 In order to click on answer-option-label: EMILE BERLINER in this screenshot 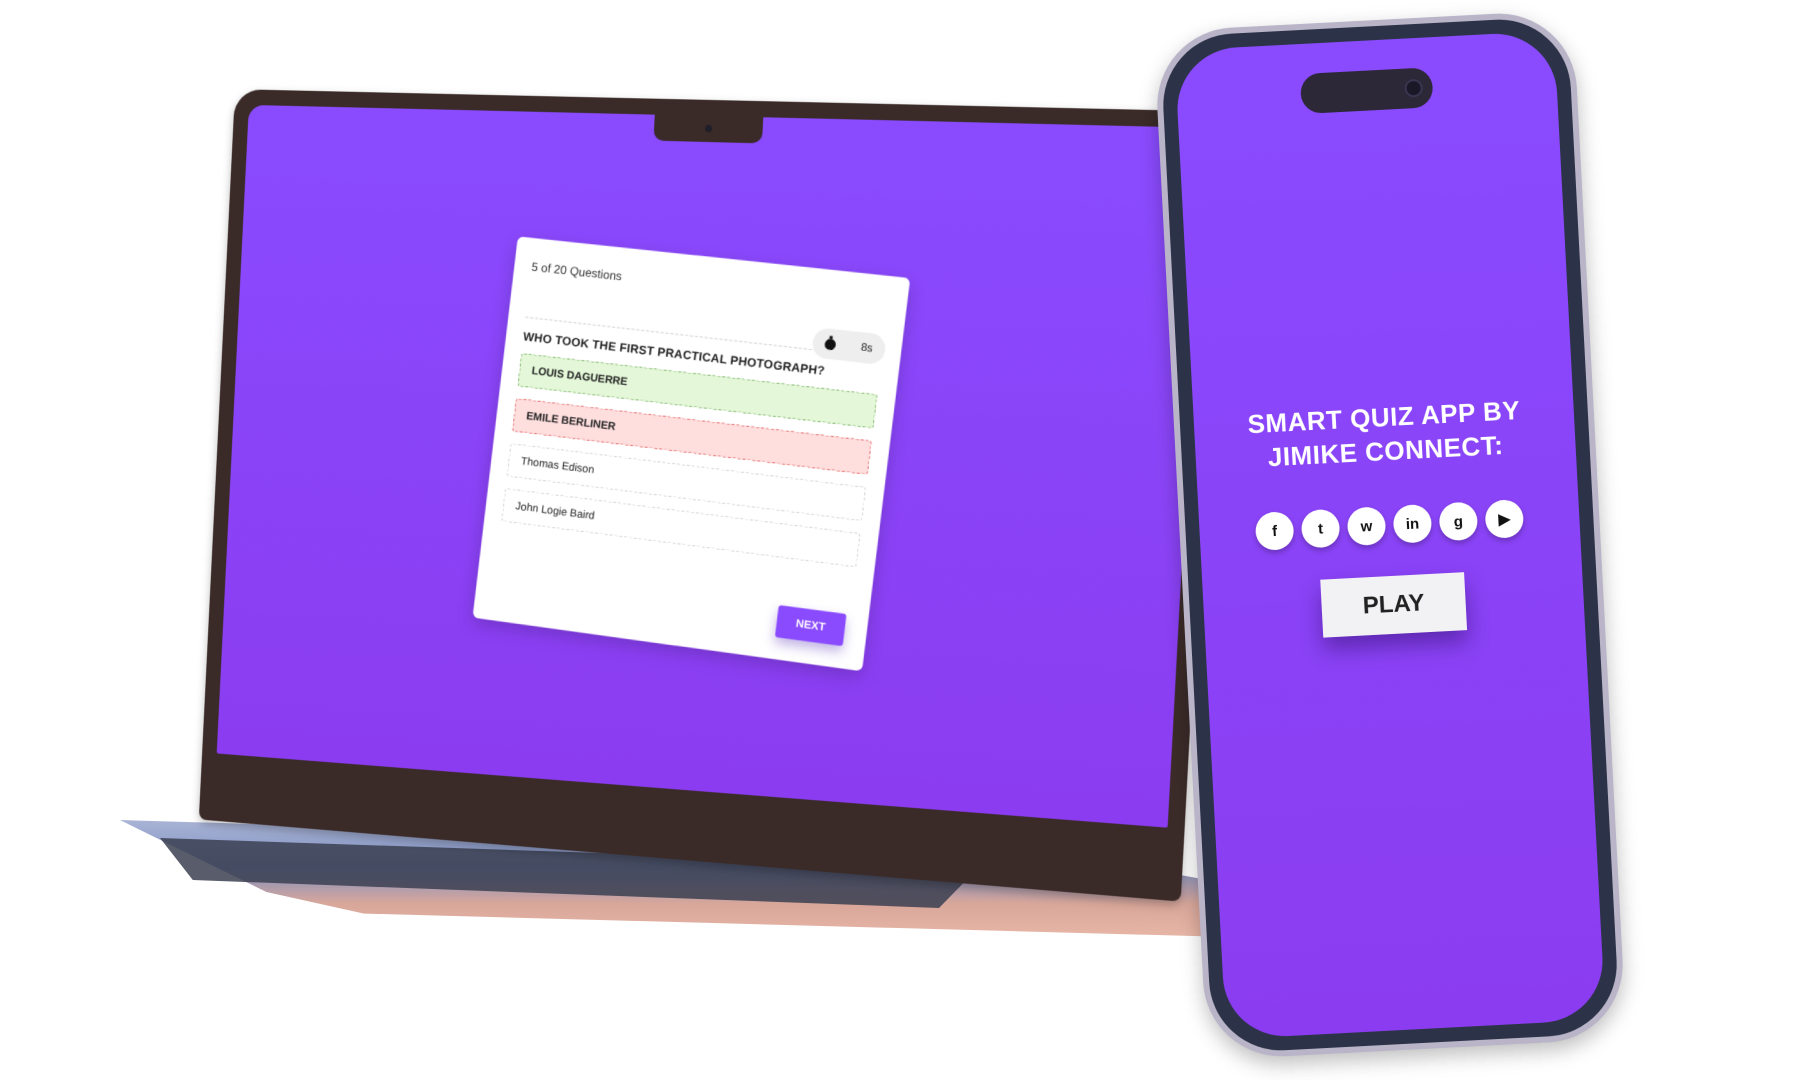, I will do `click(571, 421)`.